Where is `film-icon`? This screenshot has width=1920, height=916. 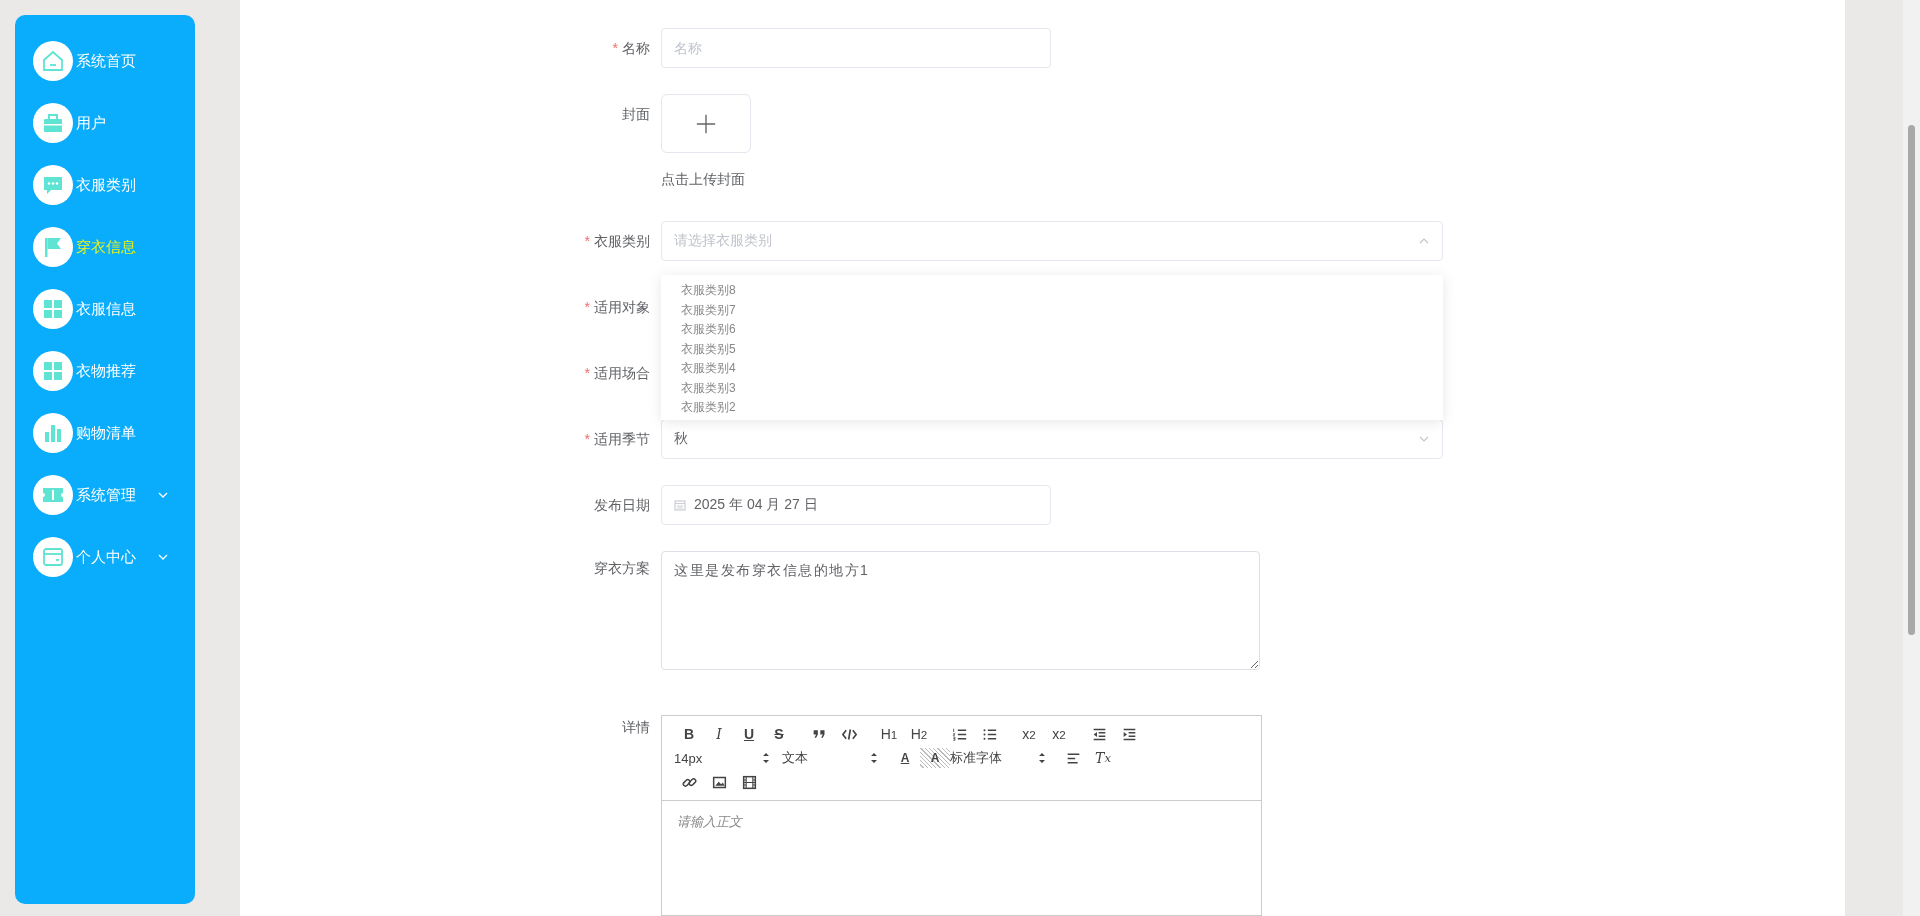
film-icon is located at coordinates (749, 782).